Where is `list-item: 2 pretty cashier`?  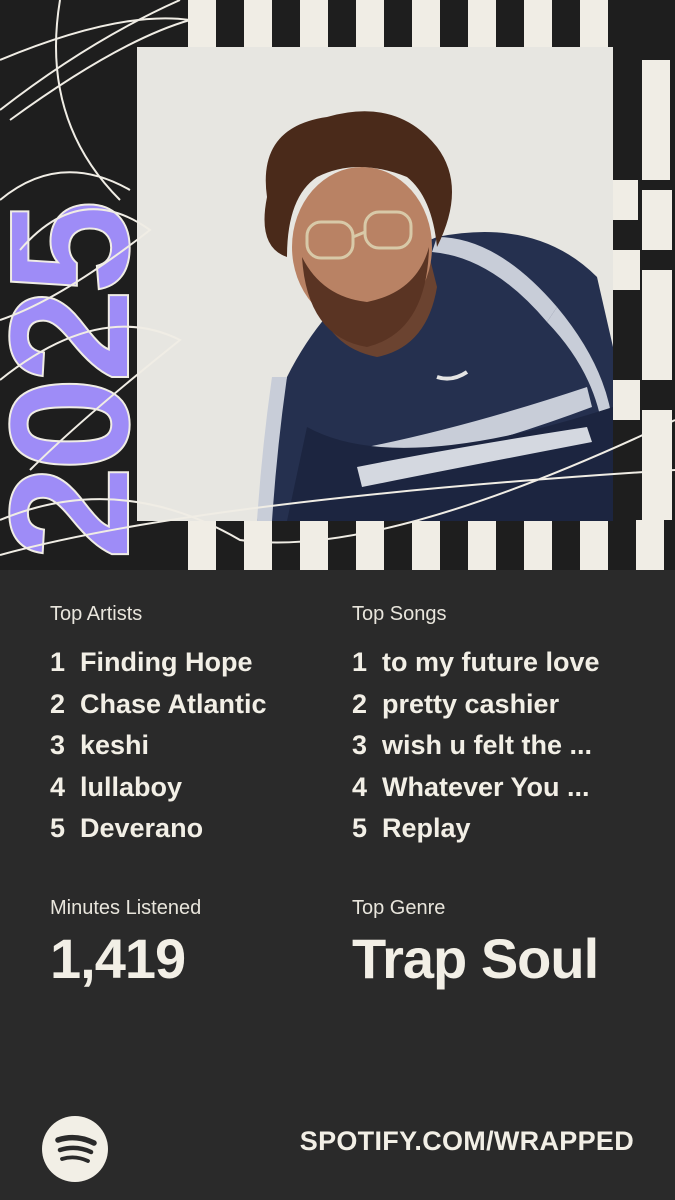
list-item: 2 pretty cashier is located at coordinates (497, 705).